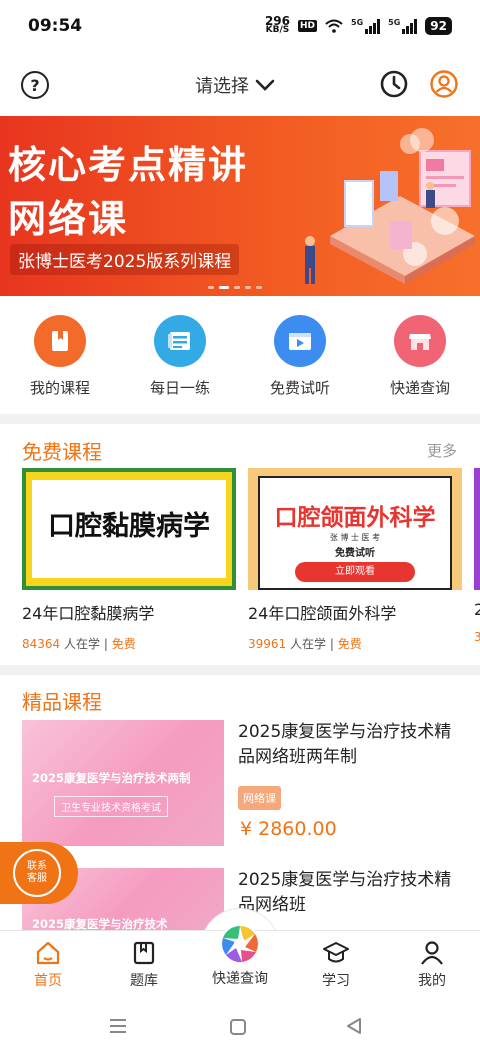 The width and height of the screenshot is (480, 1056). I want to click on banner-title-line2: 网络课, so click(68, 219).